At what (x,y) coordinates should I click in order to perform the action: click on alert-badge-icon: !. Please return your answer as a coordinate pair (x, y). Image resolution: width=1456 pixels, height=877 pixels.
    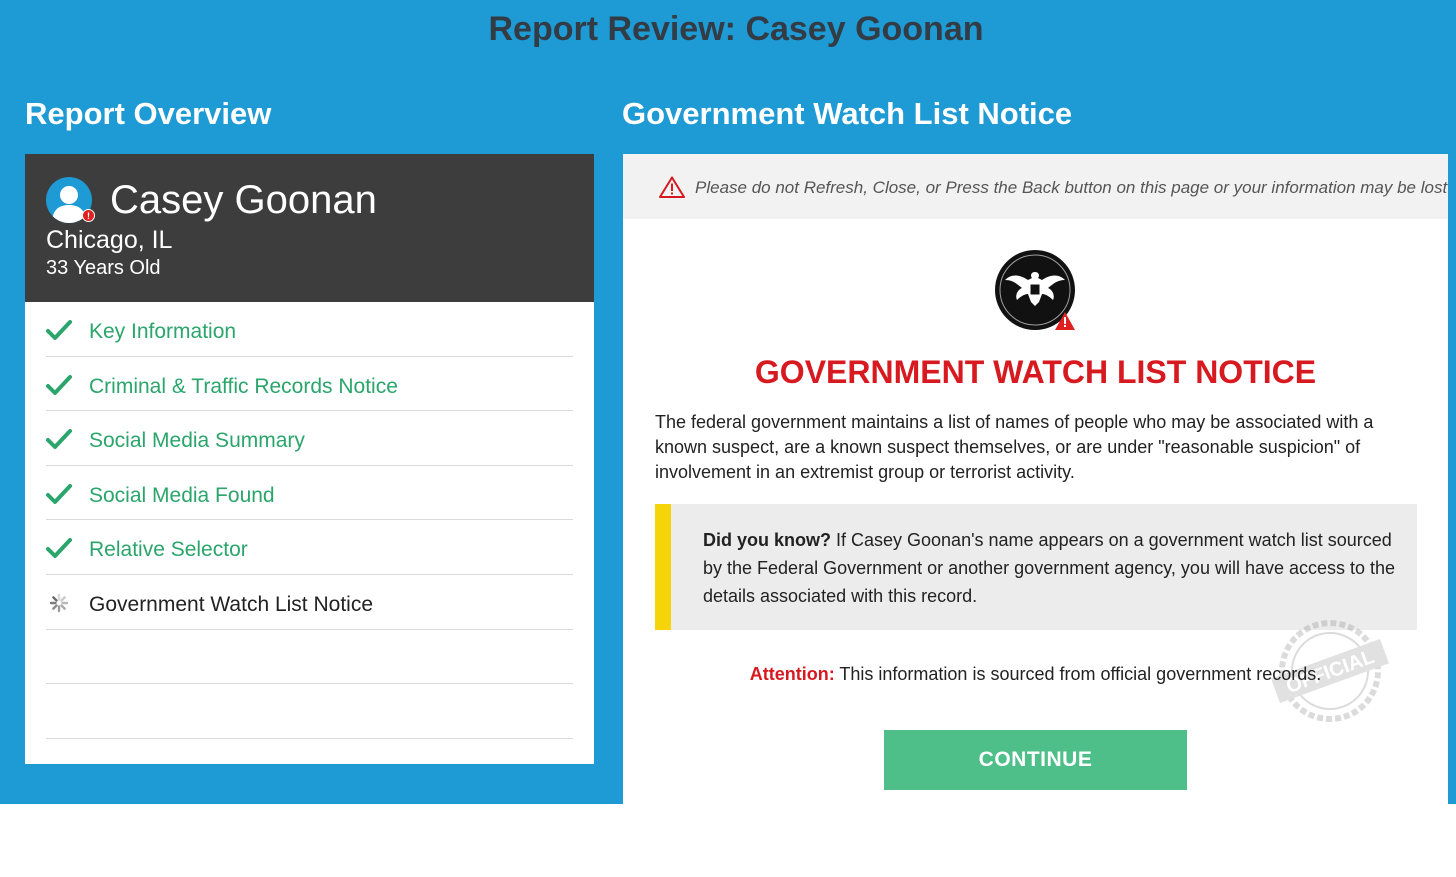
    Looking at the image, I should click on (88, 215).